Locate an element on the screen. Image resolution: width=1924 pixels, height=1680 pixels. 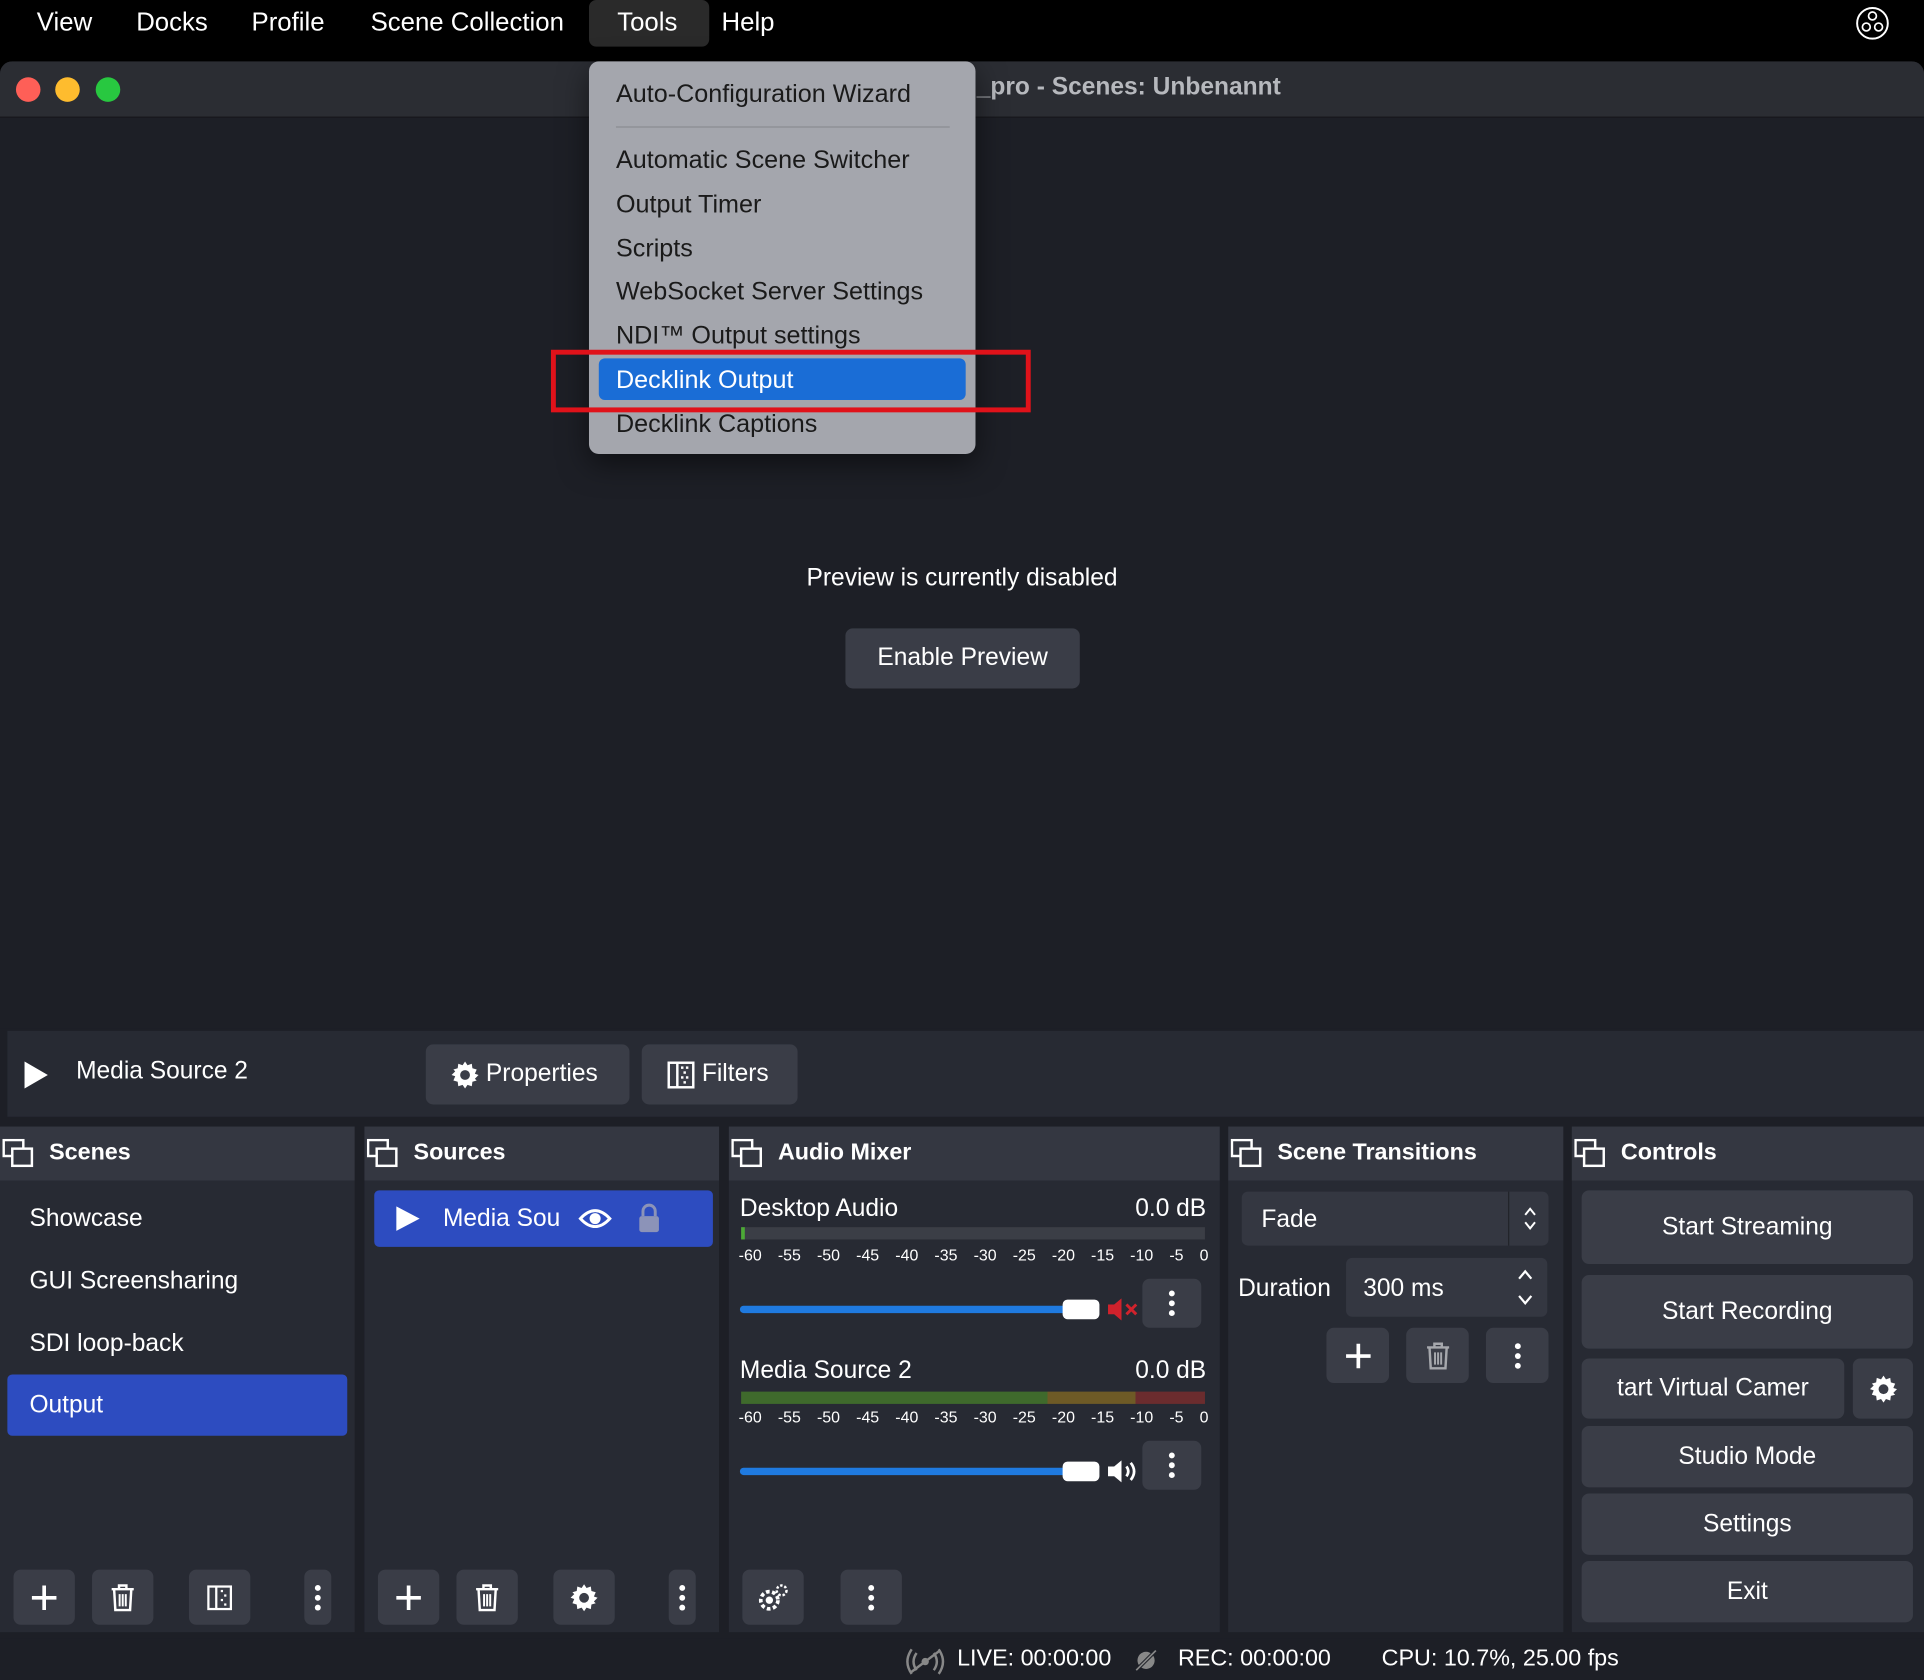
scene-transitions-dock: Scene Transitions Fade Duration 300 ms is located at coordinates (1396, 1379).